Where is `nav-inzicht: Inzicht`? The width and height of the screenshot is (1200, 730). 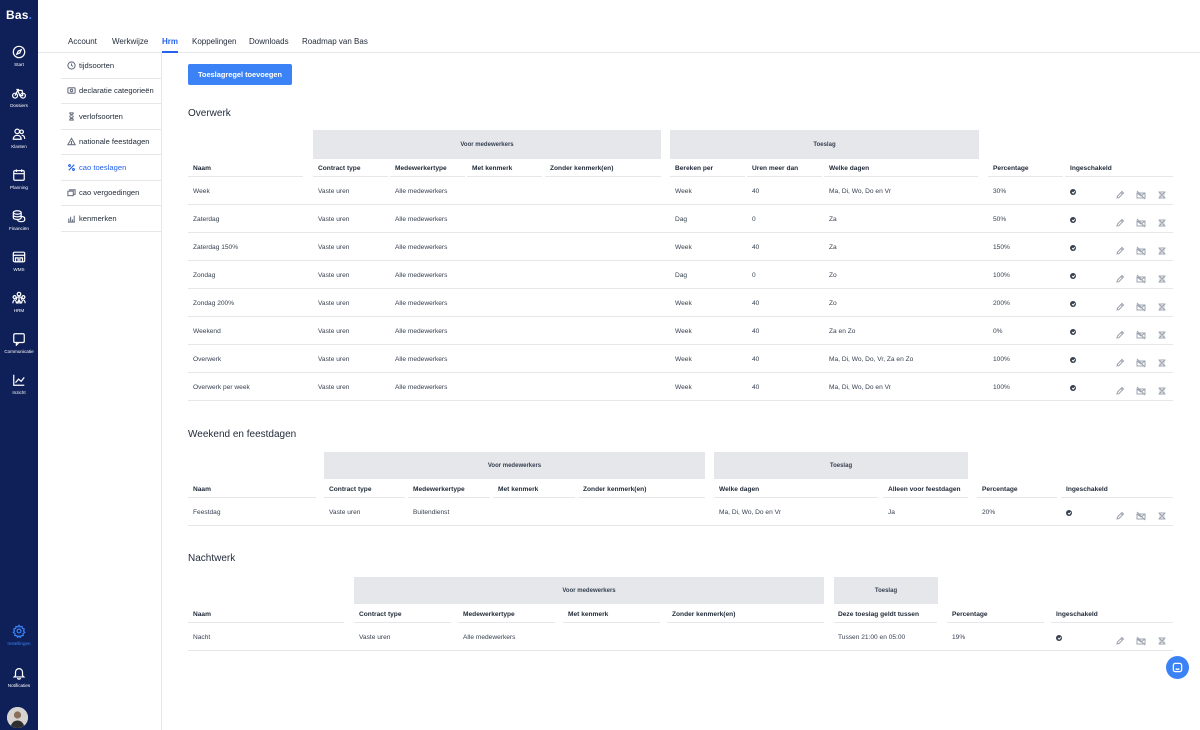
nav-inzicht: Inzicht is located at coordinates (19, 388).